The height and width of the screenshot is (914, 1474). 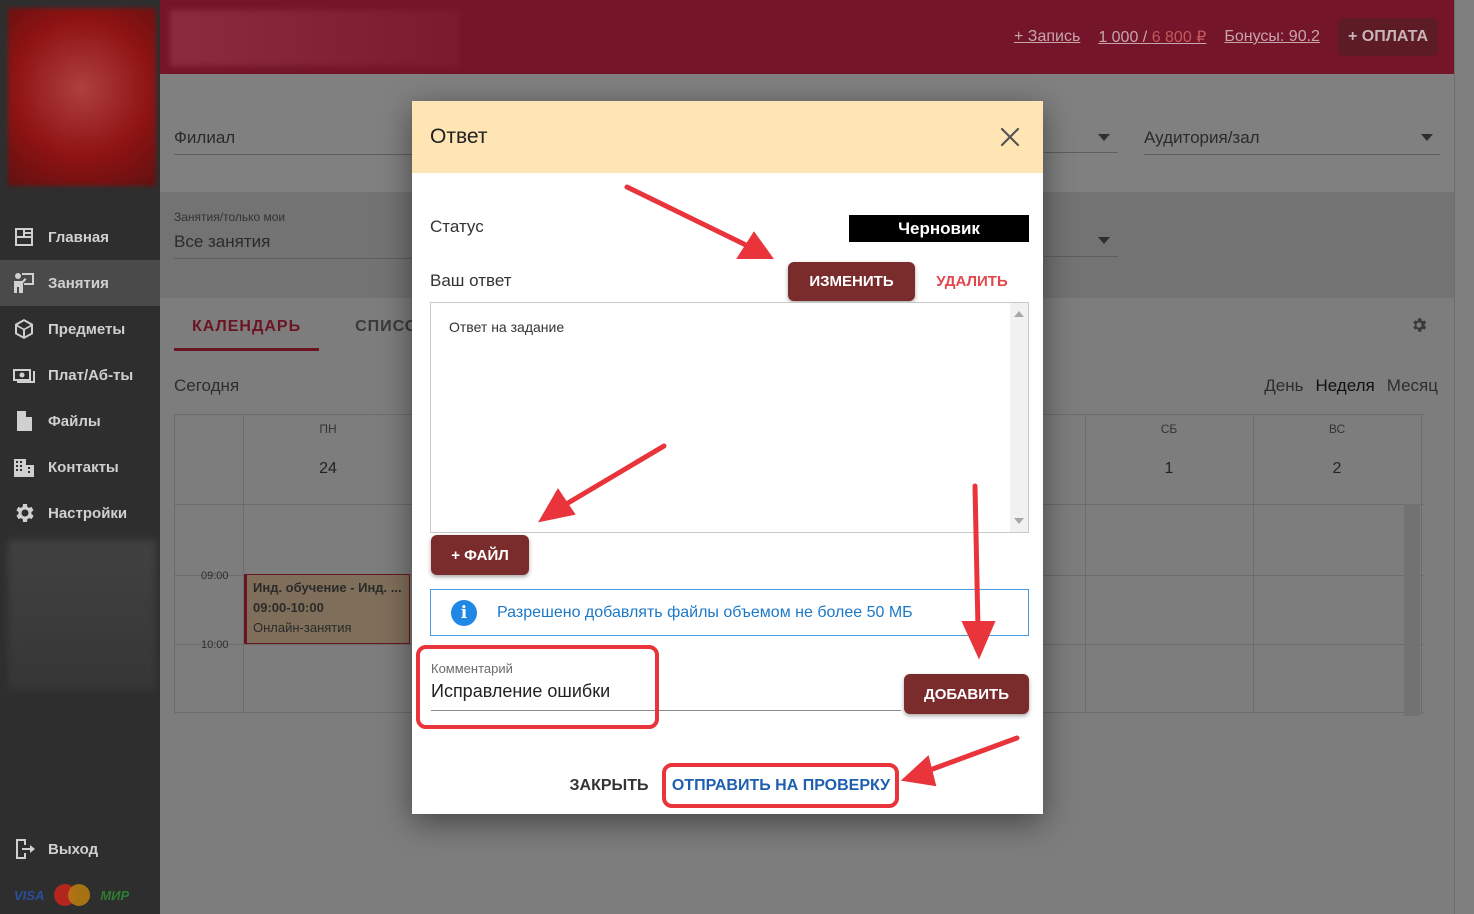 What do you see at coordinates (82, 97) in the screenshot?
I see `logo` at bounding box center [82, 97].